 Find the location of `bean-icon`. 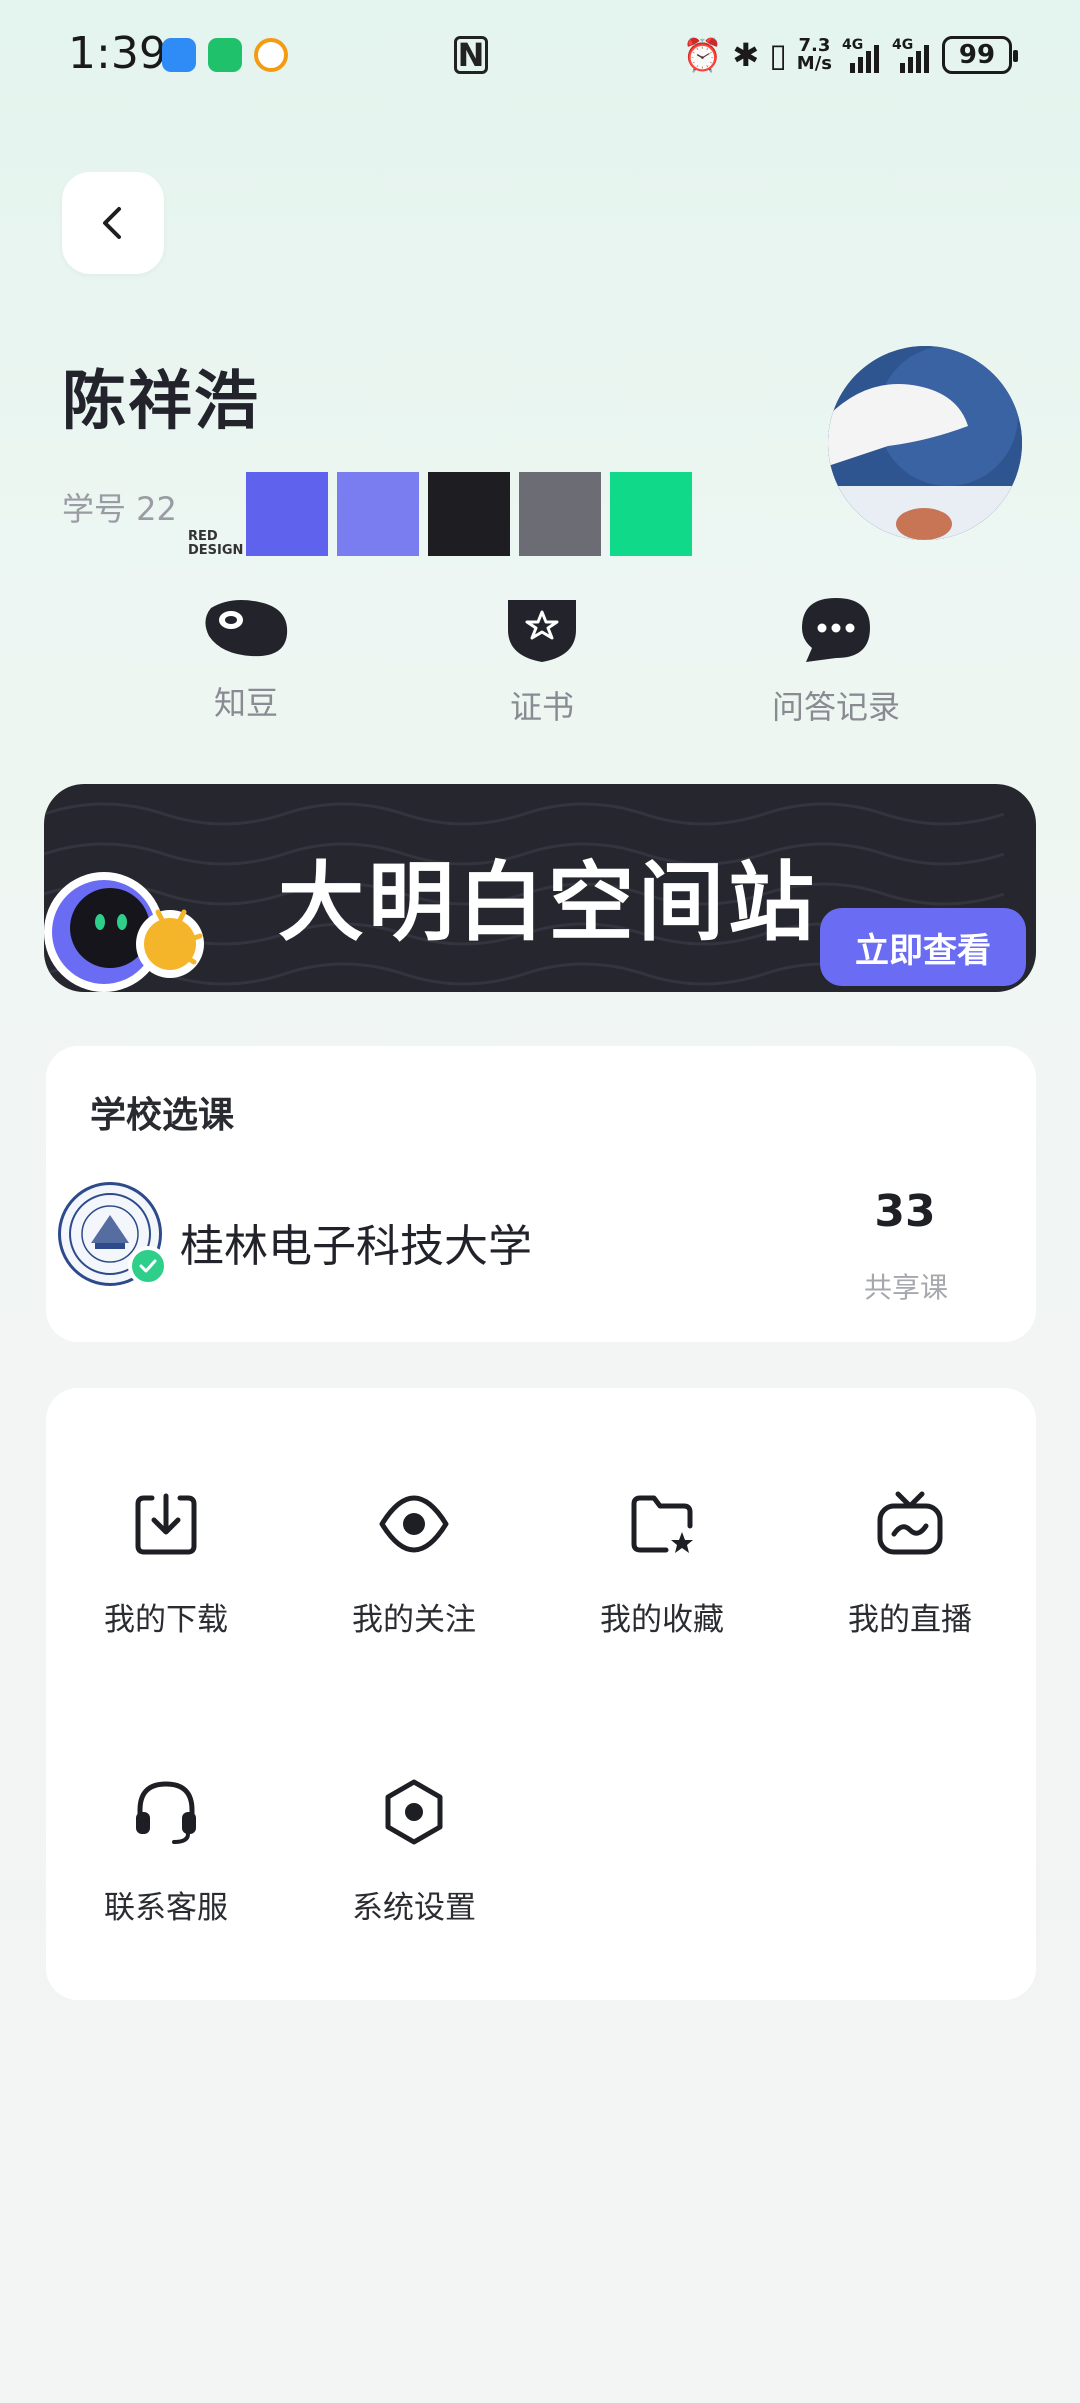

bean-icon is located at coordinates (246, 628).